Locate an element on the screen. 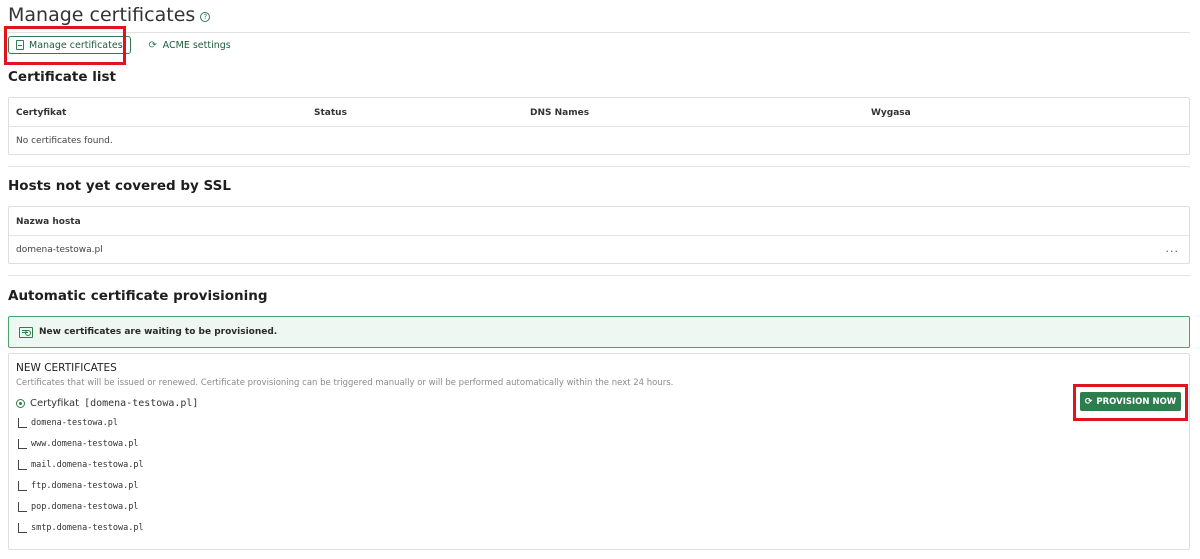 This screenshot has height=559, width=1200. domain-item: mail.domena-testowa.pl is located at coordinates (81, 465).